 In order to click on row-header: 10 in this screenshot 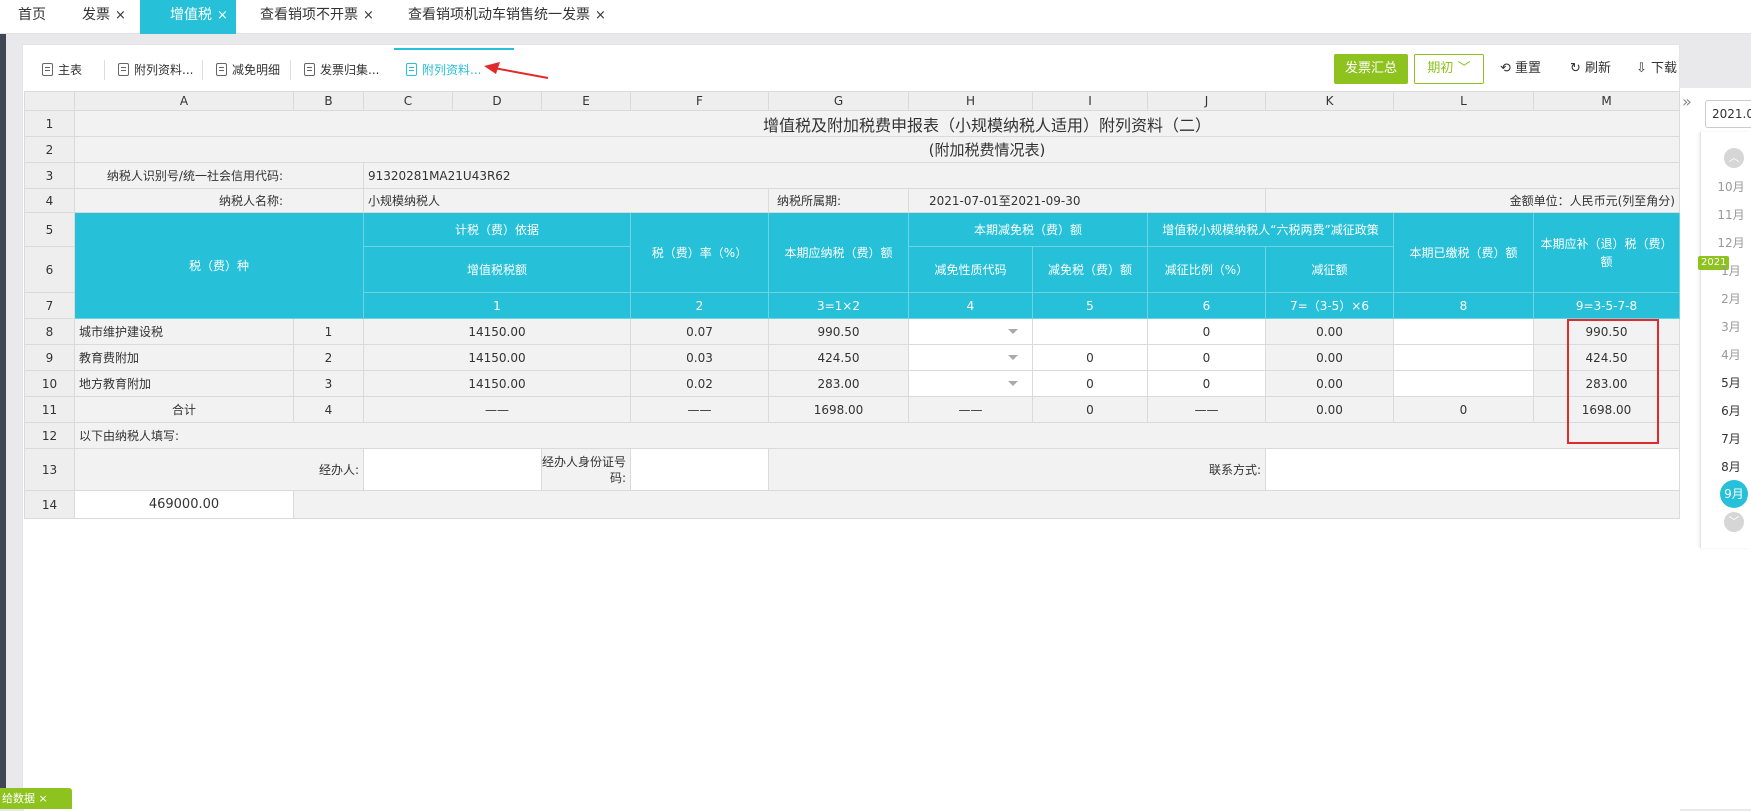, I will do `click(49, 384)`.